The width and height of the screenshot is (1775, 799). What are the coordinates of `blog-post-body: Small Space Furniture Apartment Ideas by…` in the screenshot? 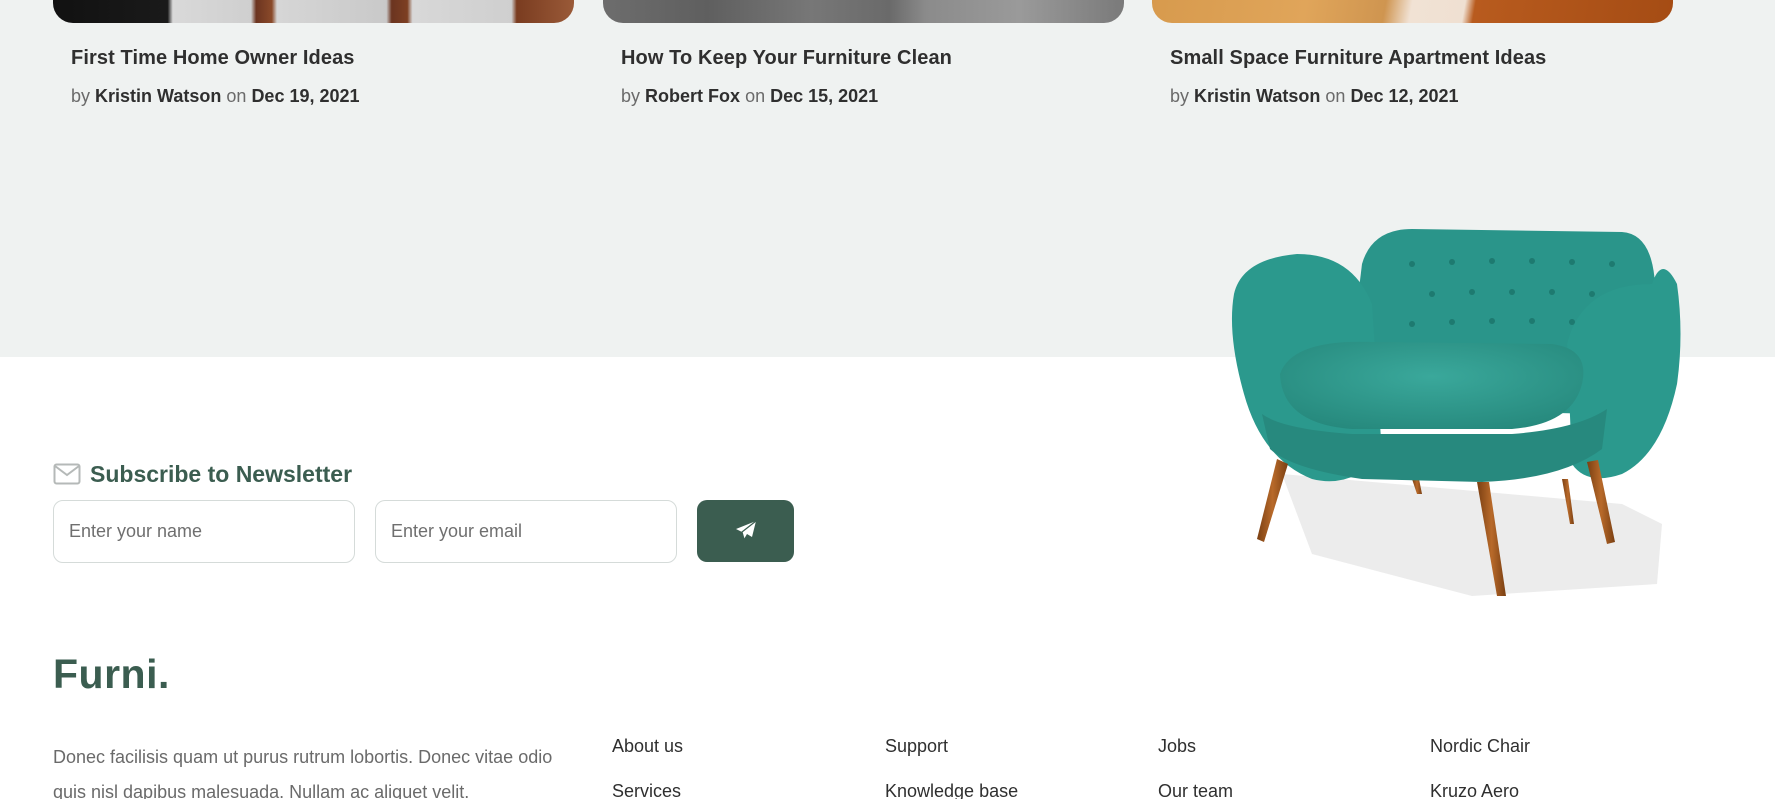 It's located at (1420, 77).